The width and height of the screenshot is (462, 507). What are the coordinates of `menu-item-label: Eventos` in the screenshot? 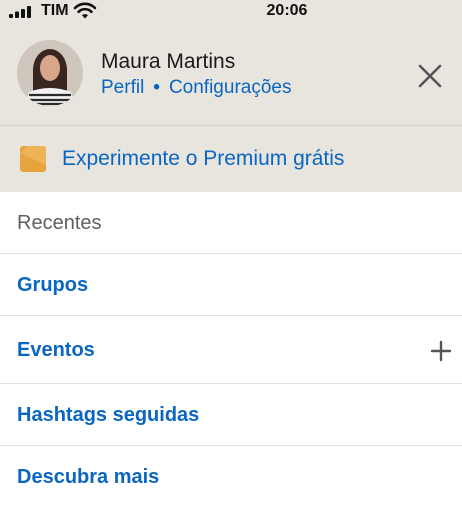 It's located at (56, 350).